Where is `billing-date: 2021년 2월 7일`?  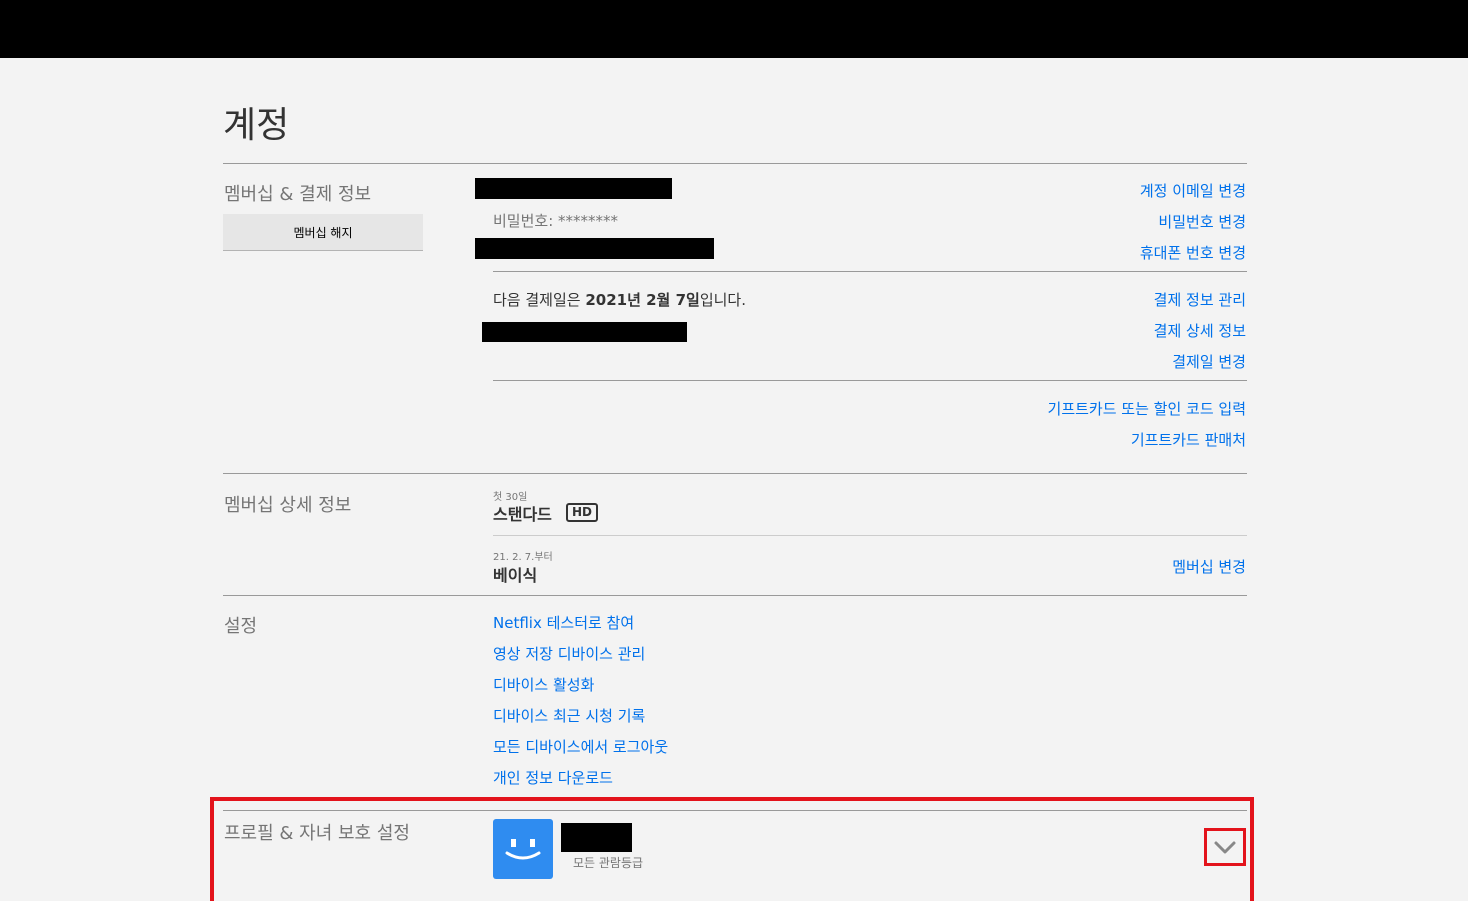
billing-date: 2021년 2월 7일 is located at coordinates (642, 300).